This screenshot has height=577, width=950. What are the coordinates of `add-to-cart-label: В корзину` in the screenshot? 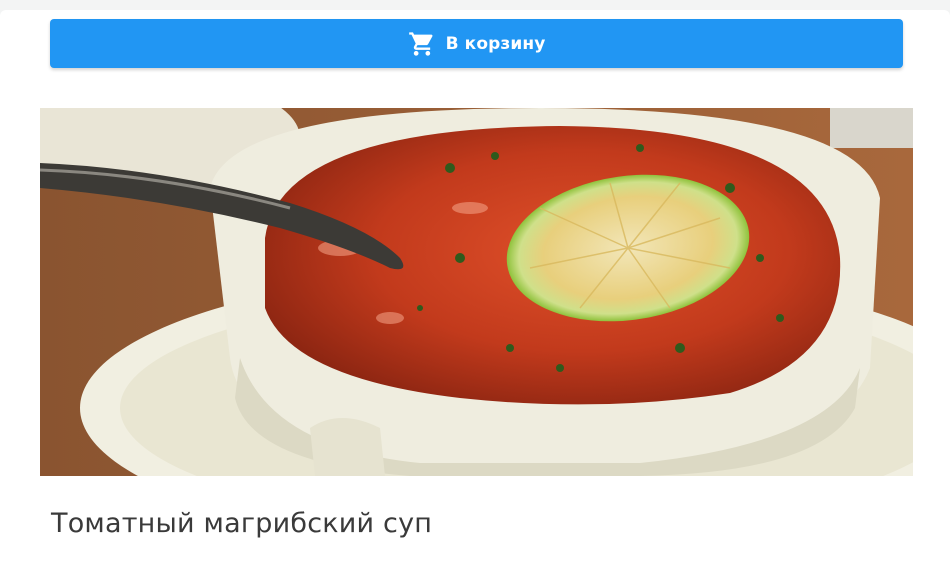 It's located at (495, 43).